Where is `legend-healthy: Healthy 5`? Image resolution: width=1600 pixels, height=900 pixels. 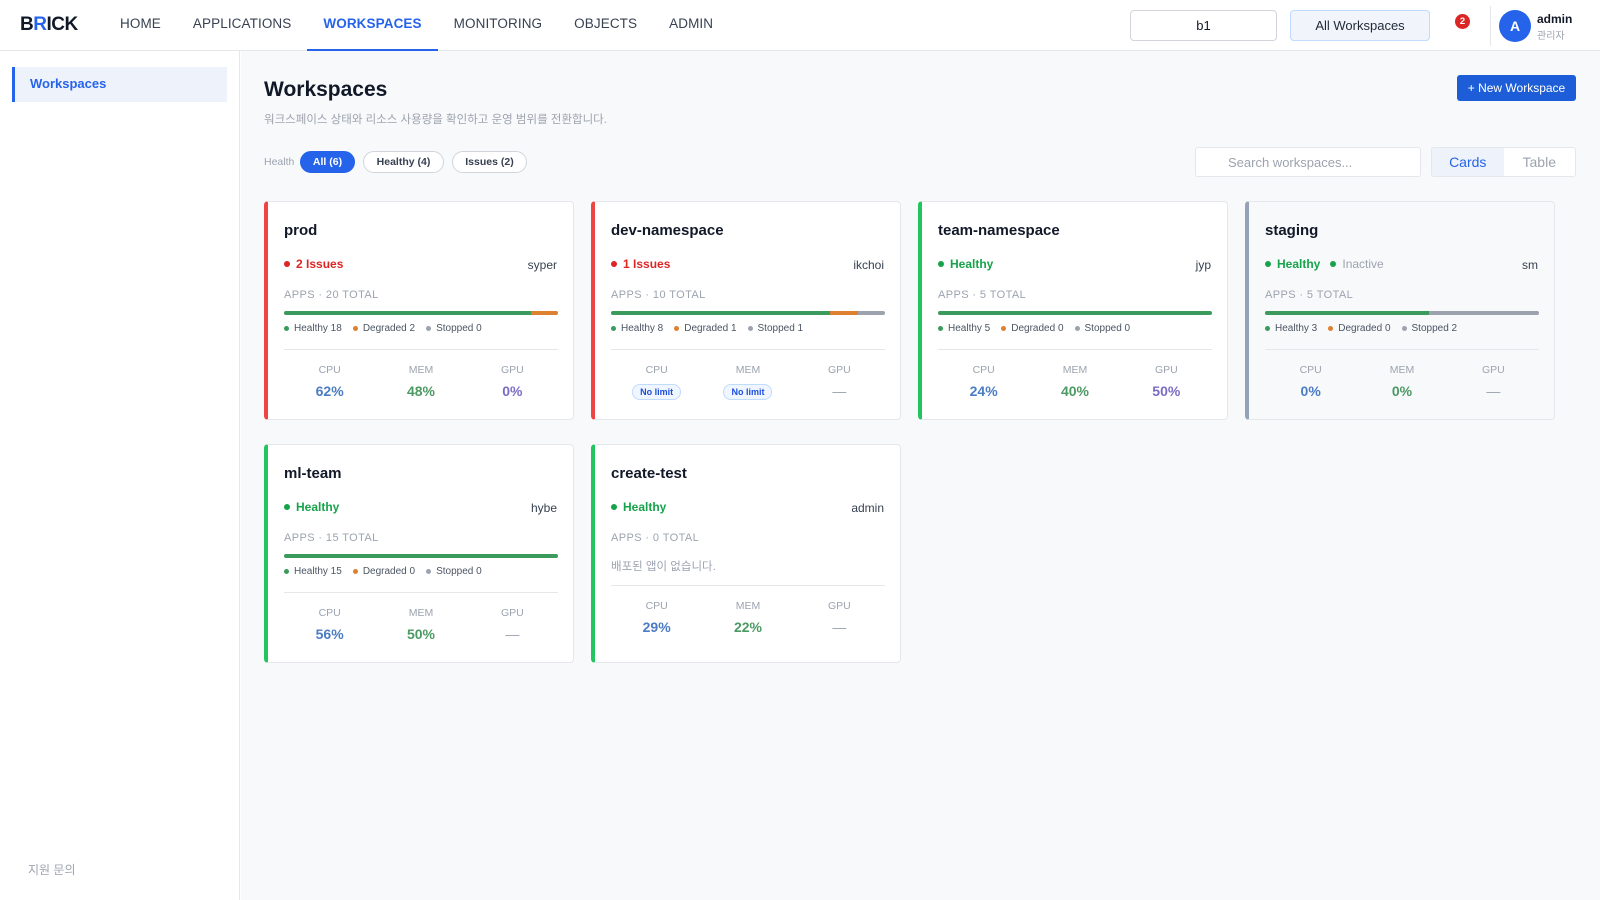
legend-healthy: Healthy 5 is located at coordinates (964, 328).